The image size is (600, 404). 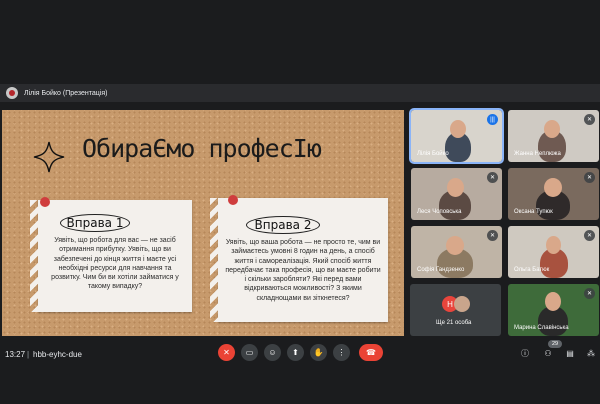 I want to click on sparkle-icon, so click(x=49, y=157).